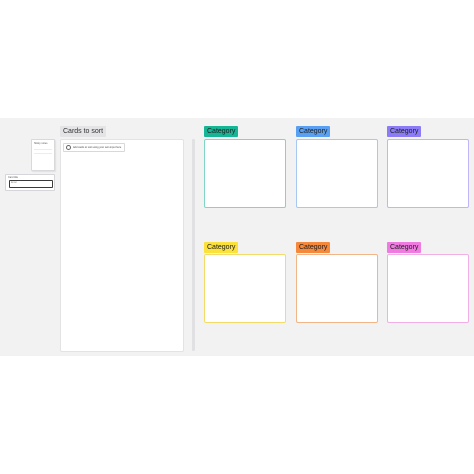 This screenshot has height=474, width=474. Describe the element at coordinates (404, 131) in the screenshot. I see `category-label-3: Category` at that location.